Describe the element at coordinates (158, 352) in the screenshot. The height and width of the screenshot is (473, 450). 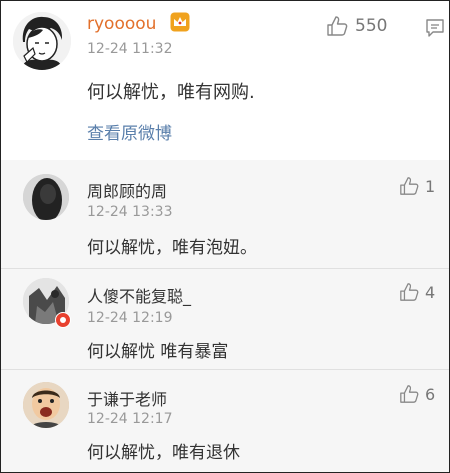
I see `reply-text: 何以解忧 唯有暴富` at that location.